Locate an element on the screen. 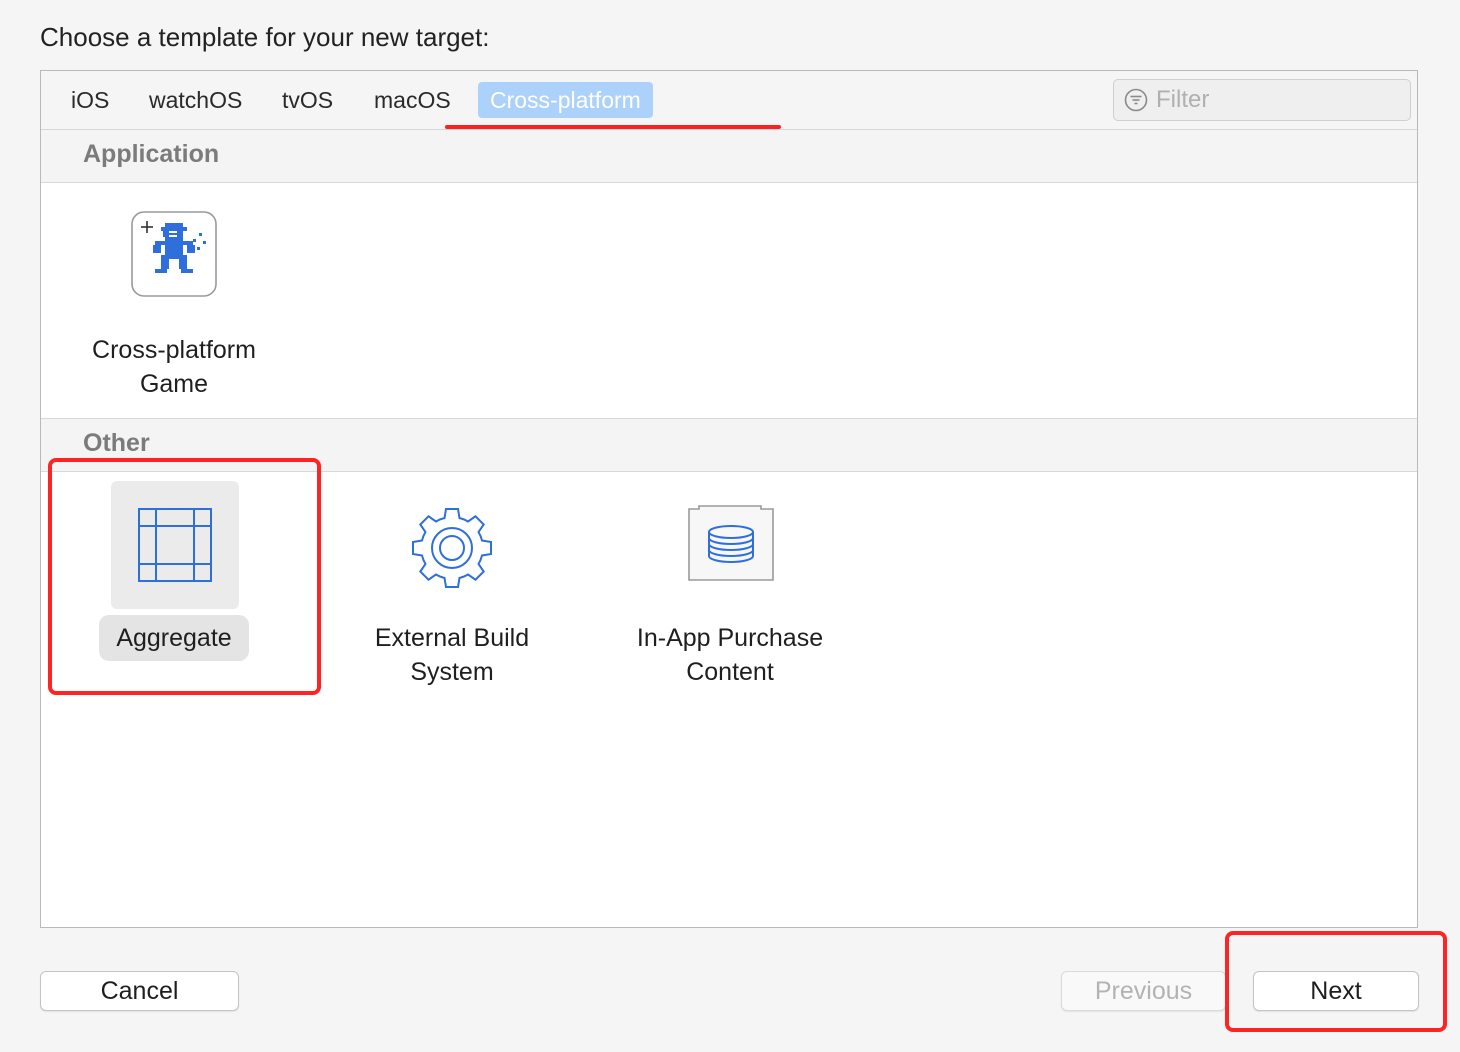 This screenshot has height=1052, width=1460. template-label: In-App Purchase Content is located at coordinates (730, 655).